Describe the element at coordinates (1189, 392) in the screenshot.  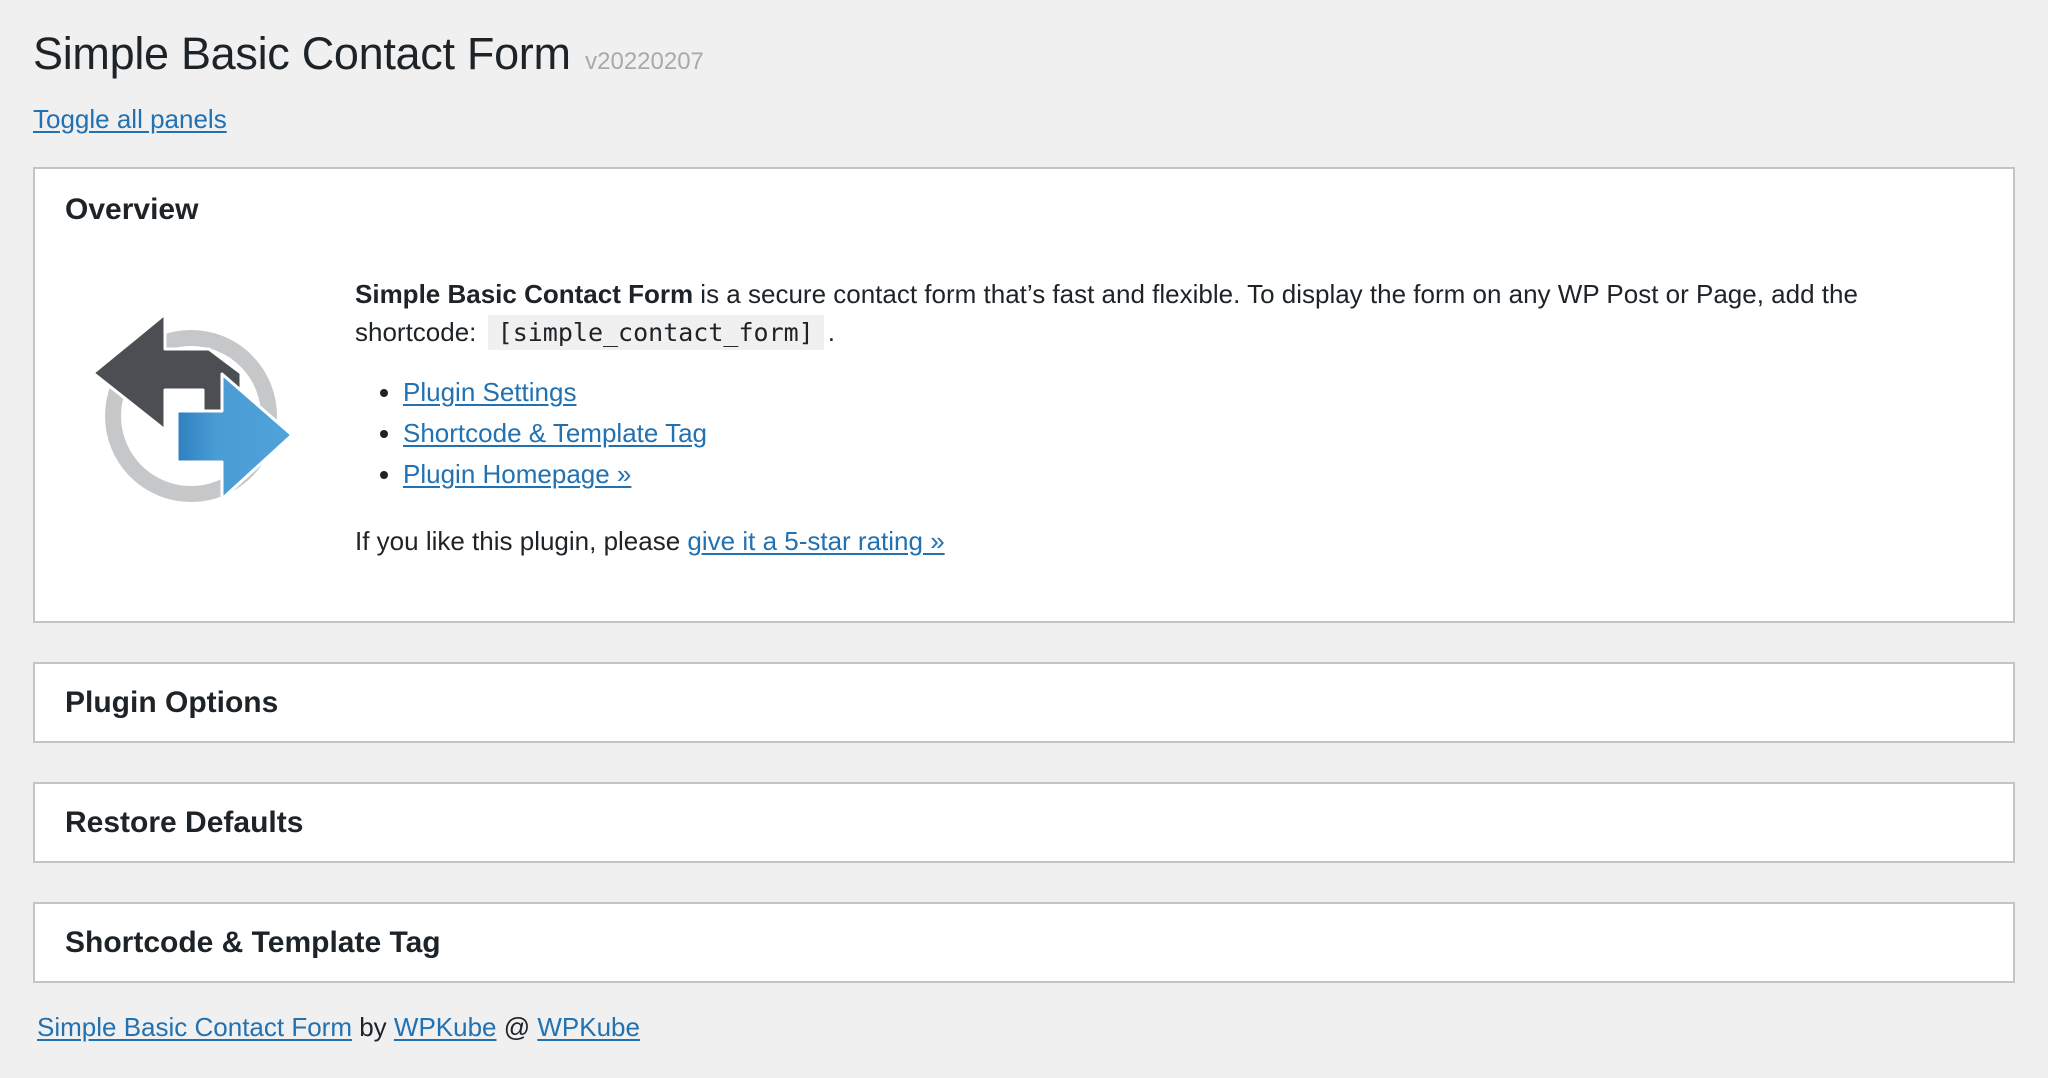
I see `list-item: Plugin Settings` at that location.